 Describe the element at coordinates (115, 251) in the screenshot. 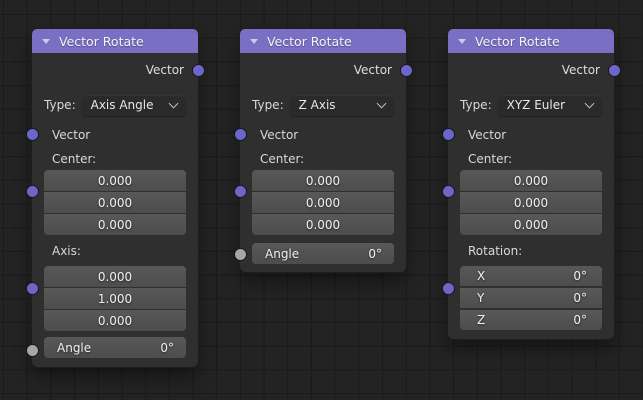

I see `axis-label-row: Axis:` at that location.